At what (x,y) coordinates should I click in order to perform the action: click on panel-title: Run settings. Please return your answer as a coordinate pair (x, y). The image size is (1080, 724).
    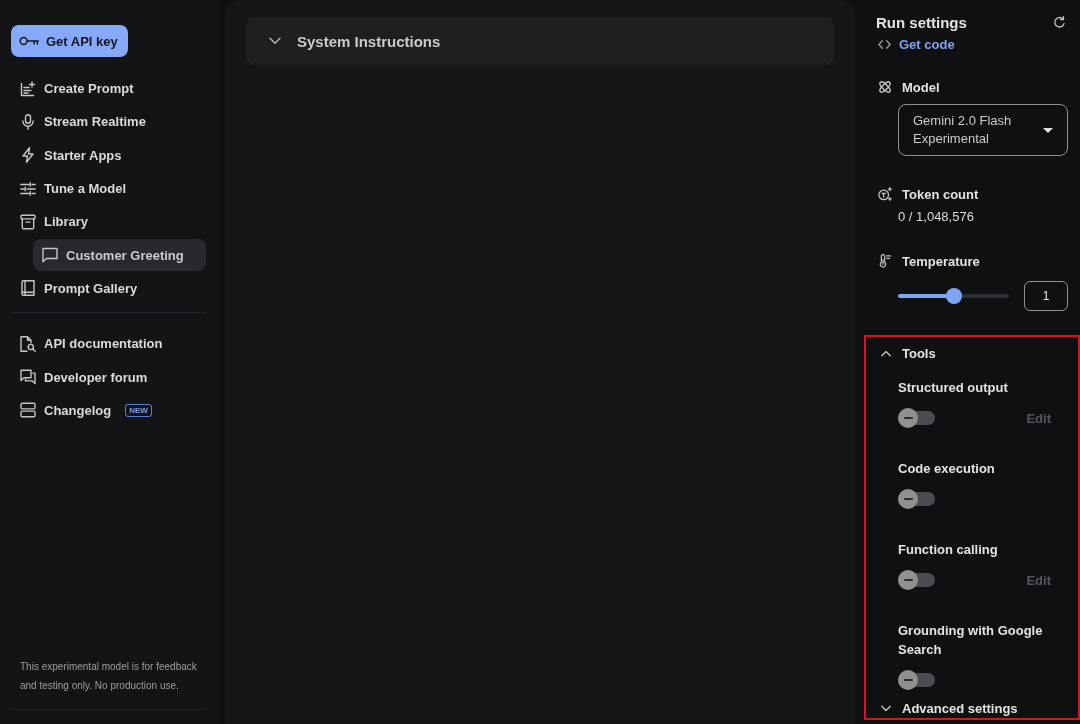
    Looking at the image, I should click on (921, 22).